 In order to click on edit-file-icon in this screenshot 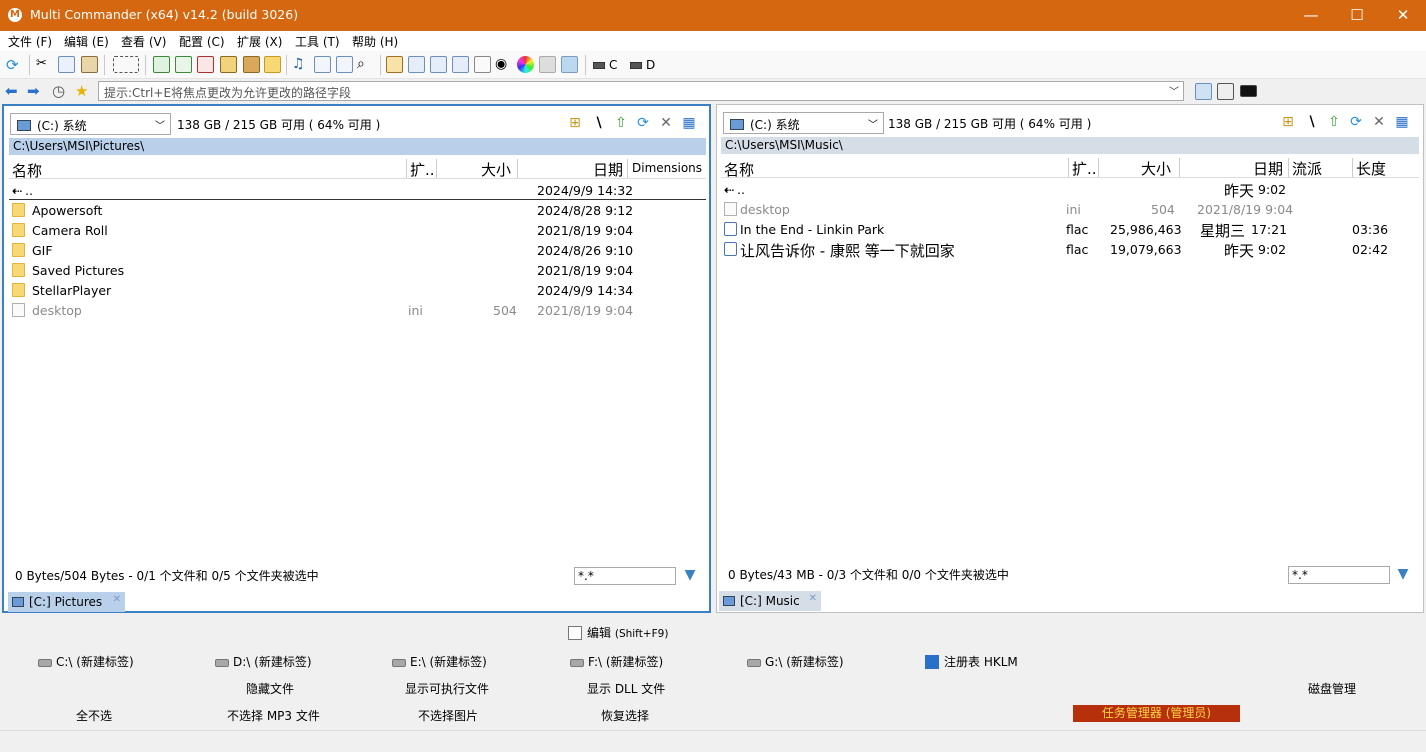, I will do `click(344, 64)`.